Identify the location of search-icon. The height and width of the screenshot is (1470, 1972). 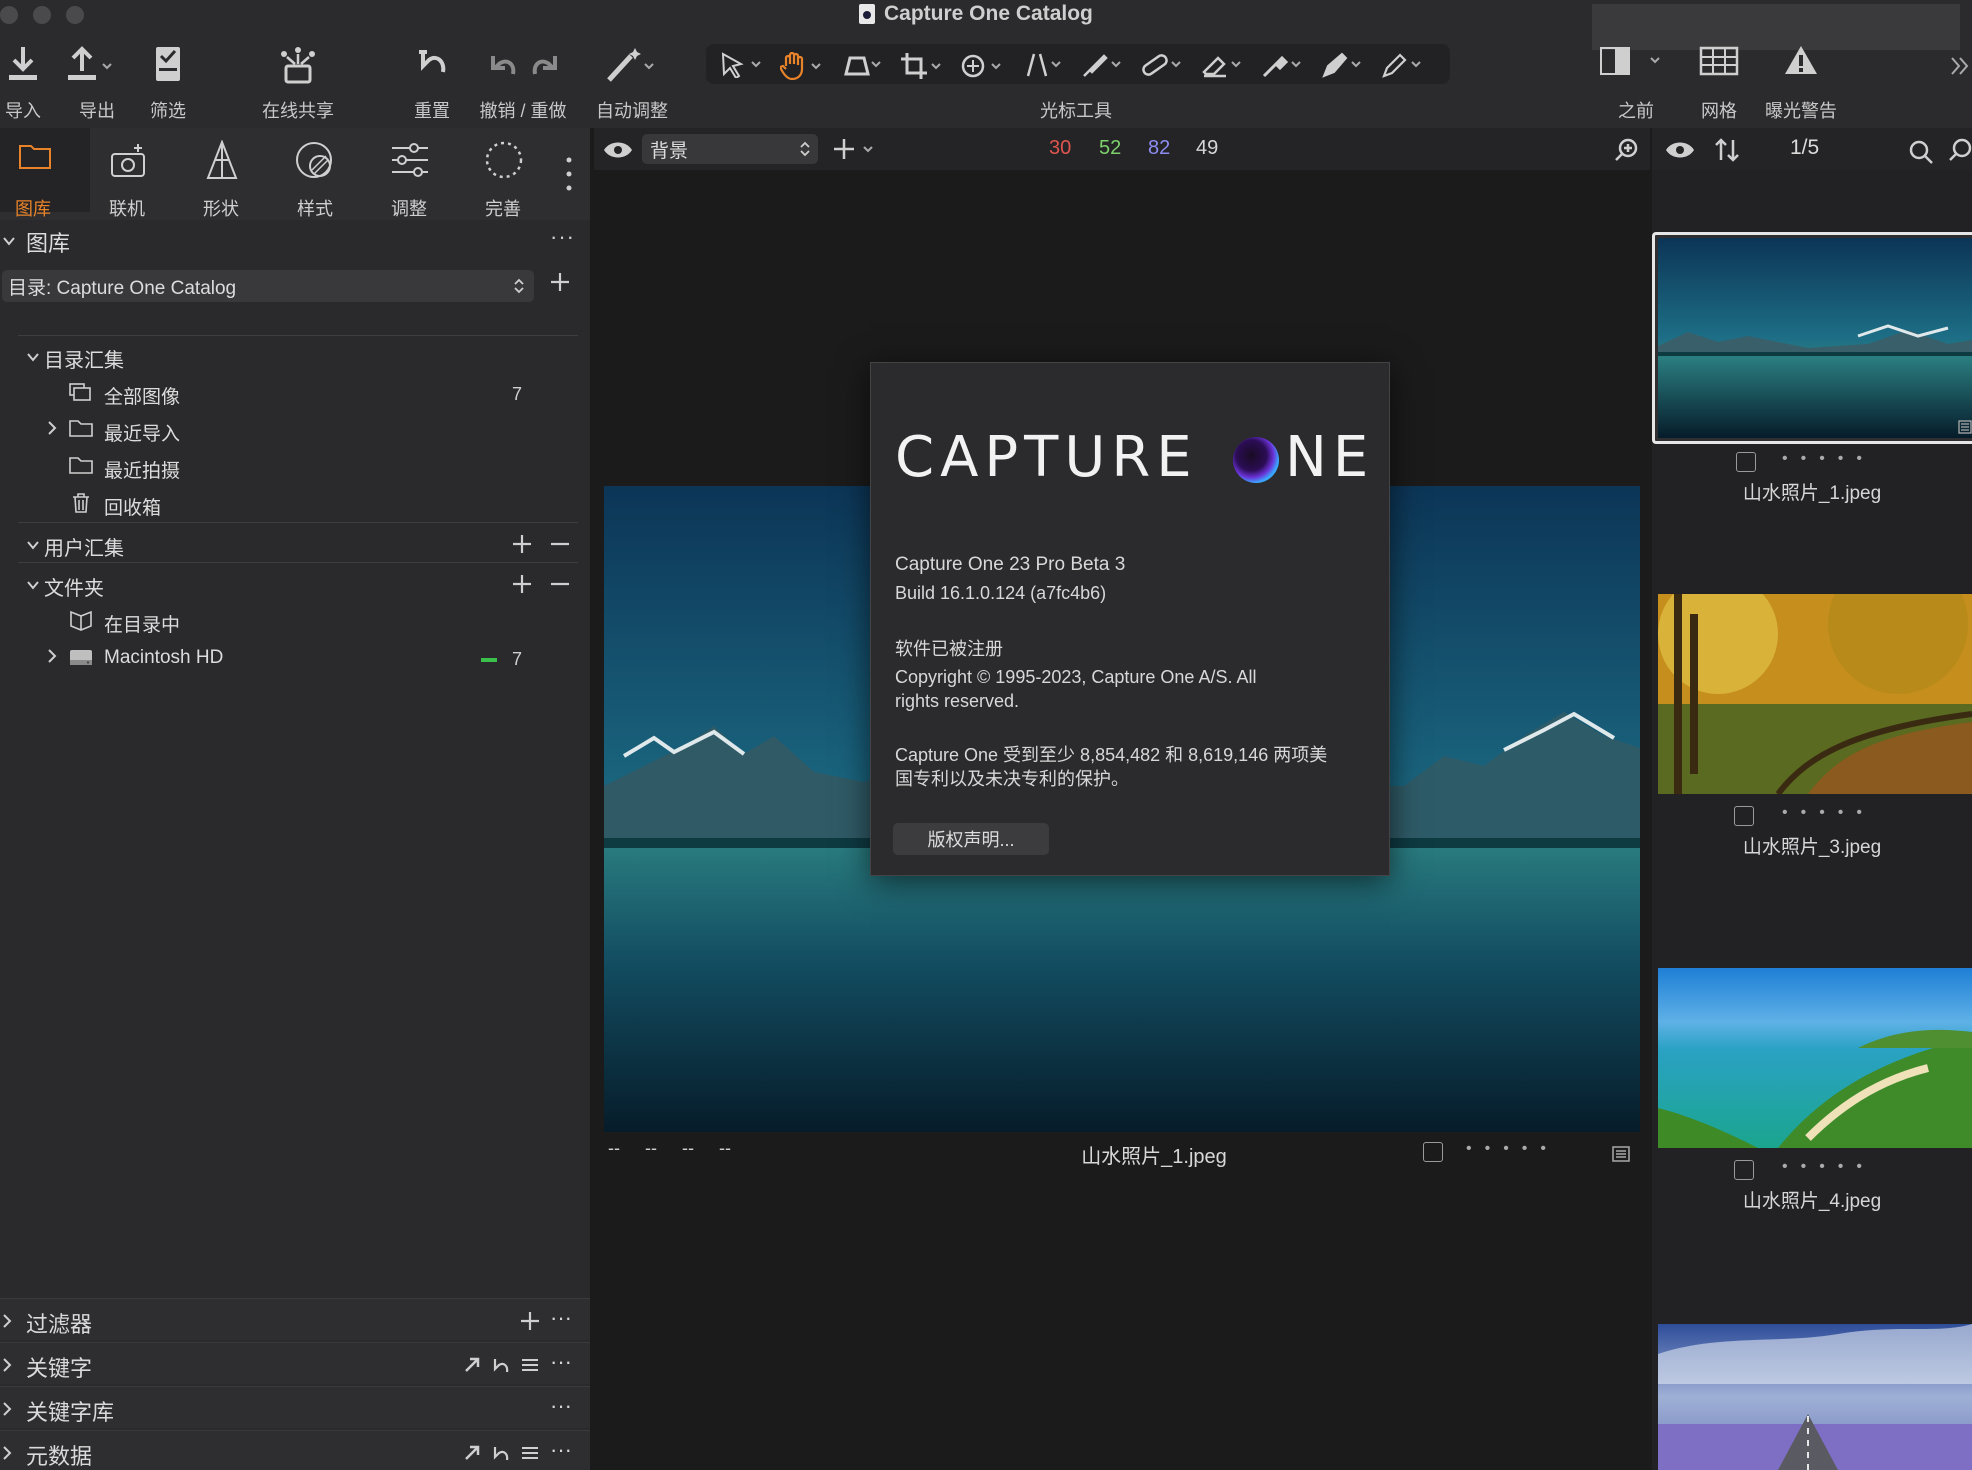
(1921, 153).